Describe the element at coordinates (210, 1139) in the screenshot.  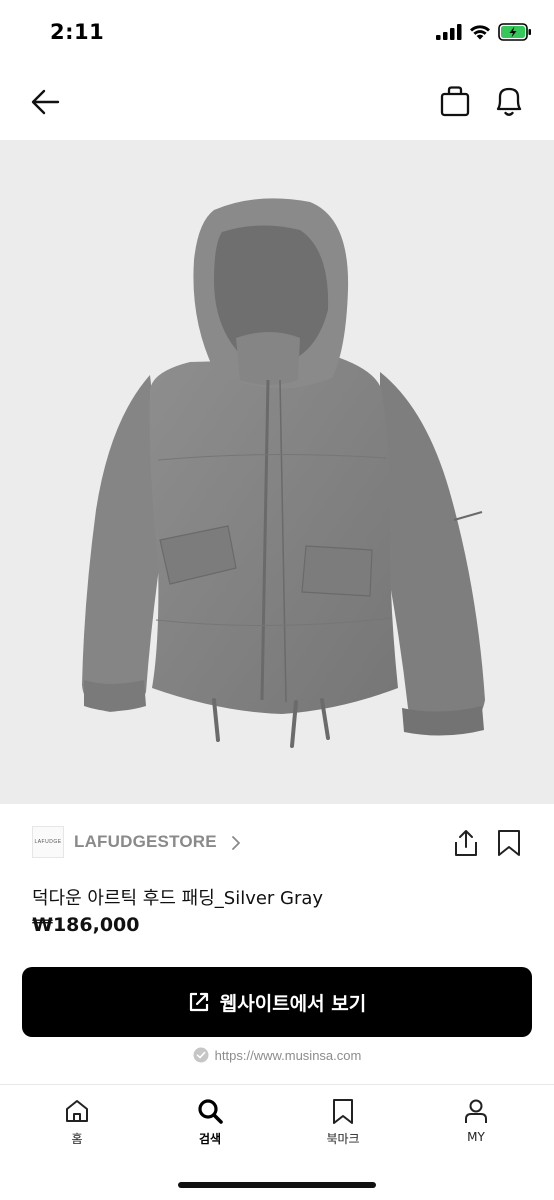
I see `nav-search-label: 검색` at that location.